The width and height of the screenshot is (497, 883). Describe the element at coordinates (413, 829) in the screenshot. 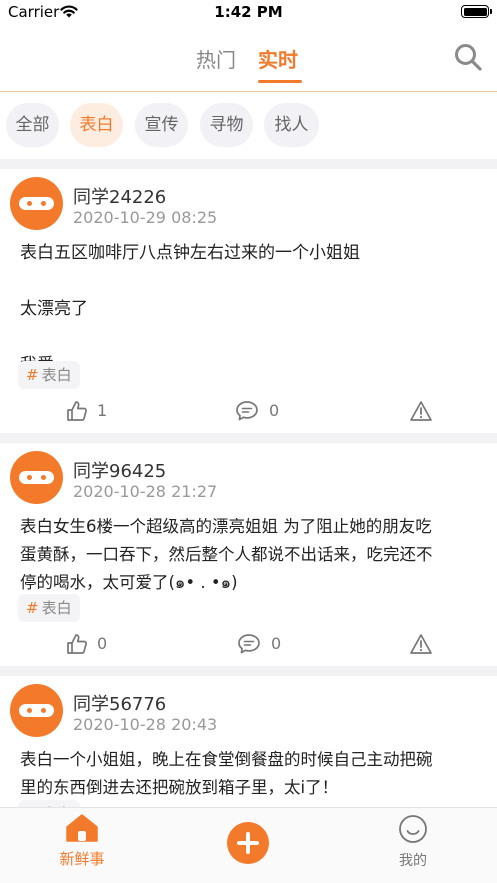

I see `smiley-icon` at that location.